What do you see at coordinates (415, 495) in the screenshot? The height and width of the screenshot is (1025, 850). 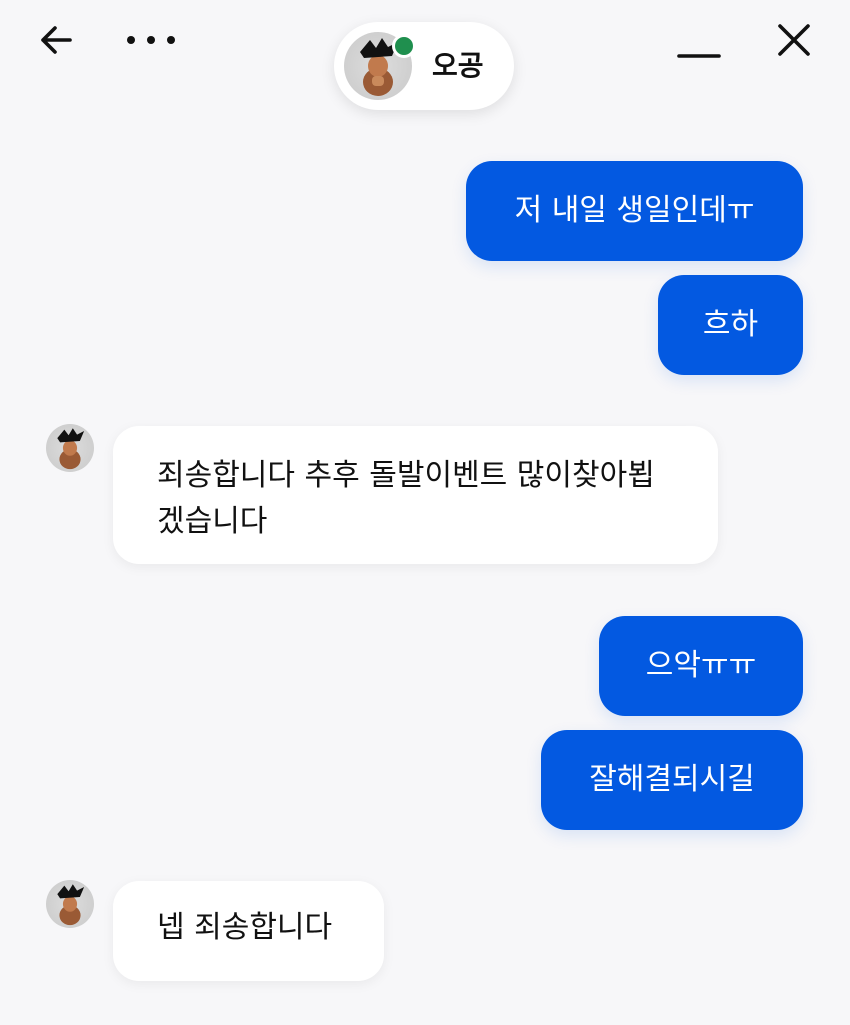 I see `incoming-message: 죄송합니다 추후 돌발이벤트 많이찾아뵙겠습니다` at bounding box center [415, 495].